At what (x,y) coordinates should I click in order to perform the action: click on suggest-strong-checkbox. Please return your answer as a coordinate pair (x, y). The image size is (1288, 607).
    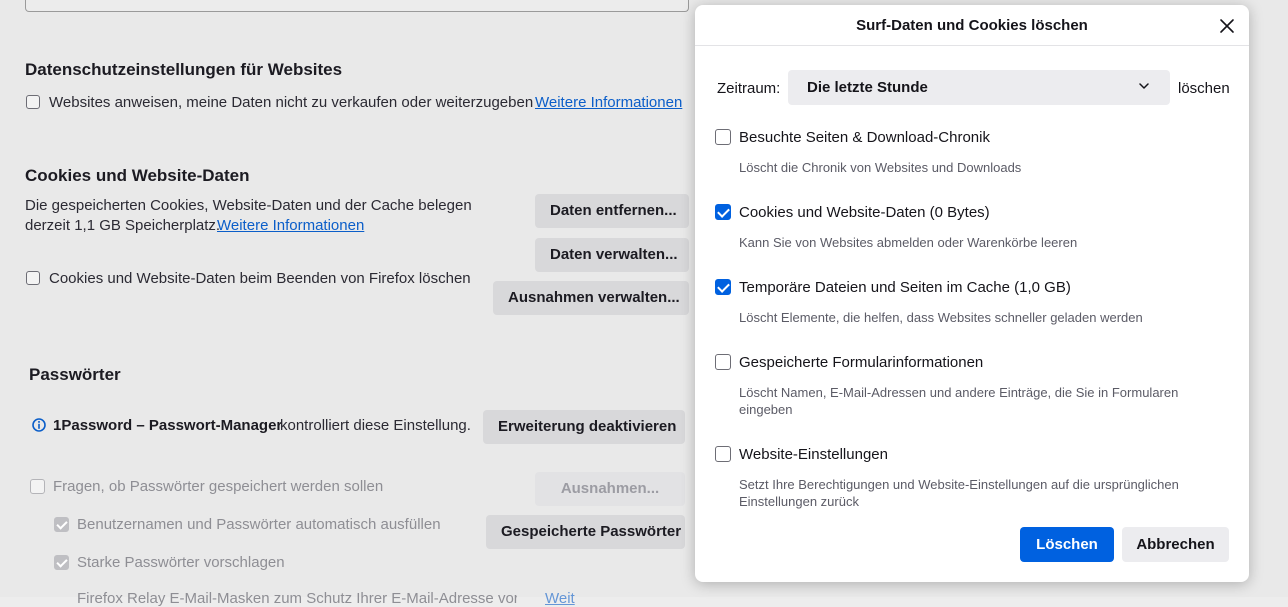
    Looking at the image, I should click on (61, 562).